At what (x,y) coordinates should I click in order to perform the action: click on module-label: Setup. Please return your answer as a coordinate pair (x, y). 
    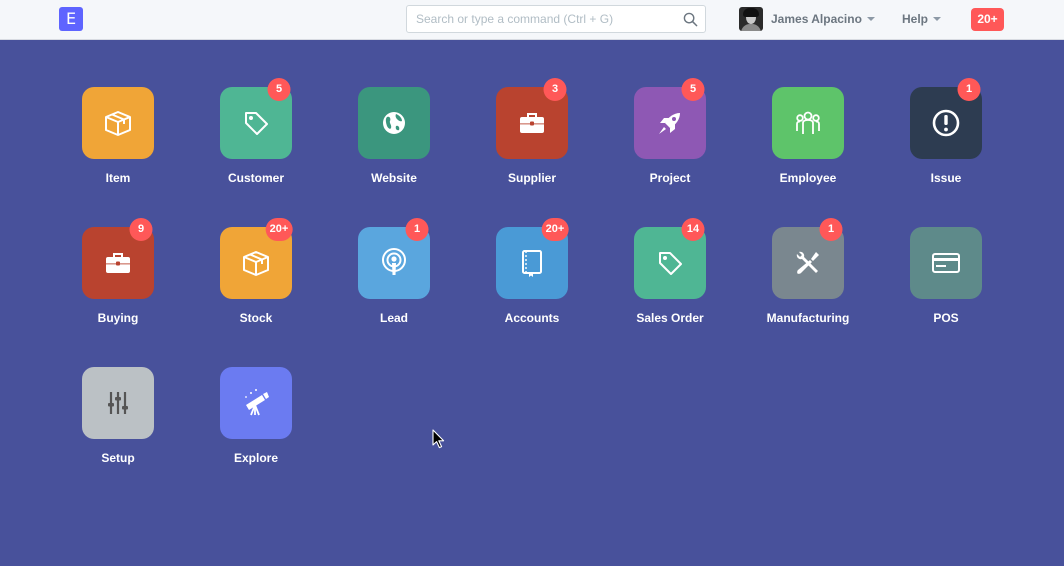
    Looking at the image, I should click on (118, 458).